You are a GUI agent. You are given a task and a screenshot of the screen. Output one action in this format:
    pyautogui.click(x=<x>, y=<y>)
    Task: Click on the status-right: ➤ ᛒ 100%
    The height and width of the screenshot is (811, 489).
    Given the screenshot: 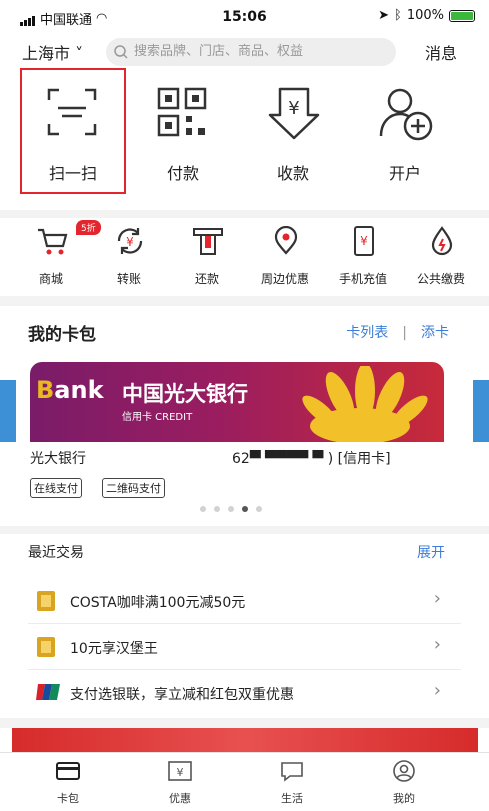 What is the action you would take?
    pyautogui.click(x=426, y=15)
    